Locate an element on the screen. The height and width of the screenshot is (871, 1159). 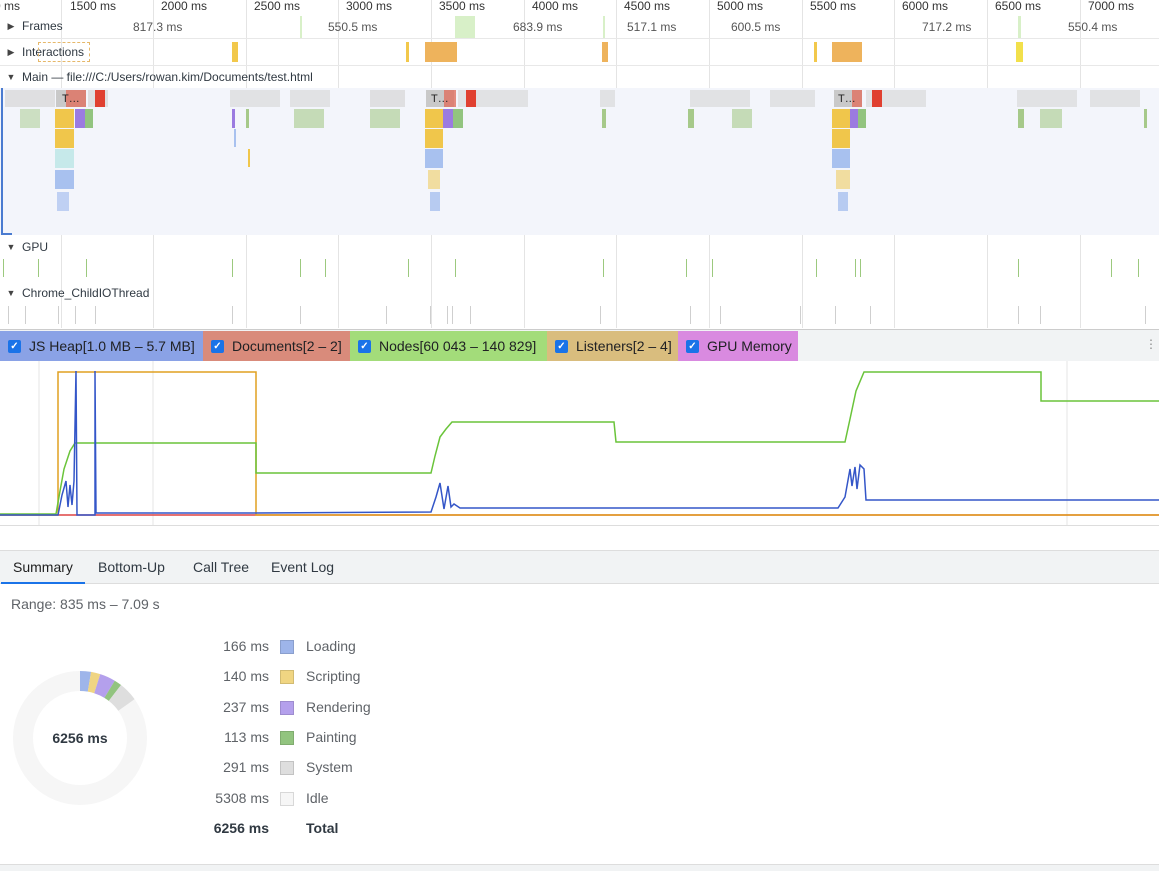
counter-label: GPU Memory is located at coordinates (749, 346).